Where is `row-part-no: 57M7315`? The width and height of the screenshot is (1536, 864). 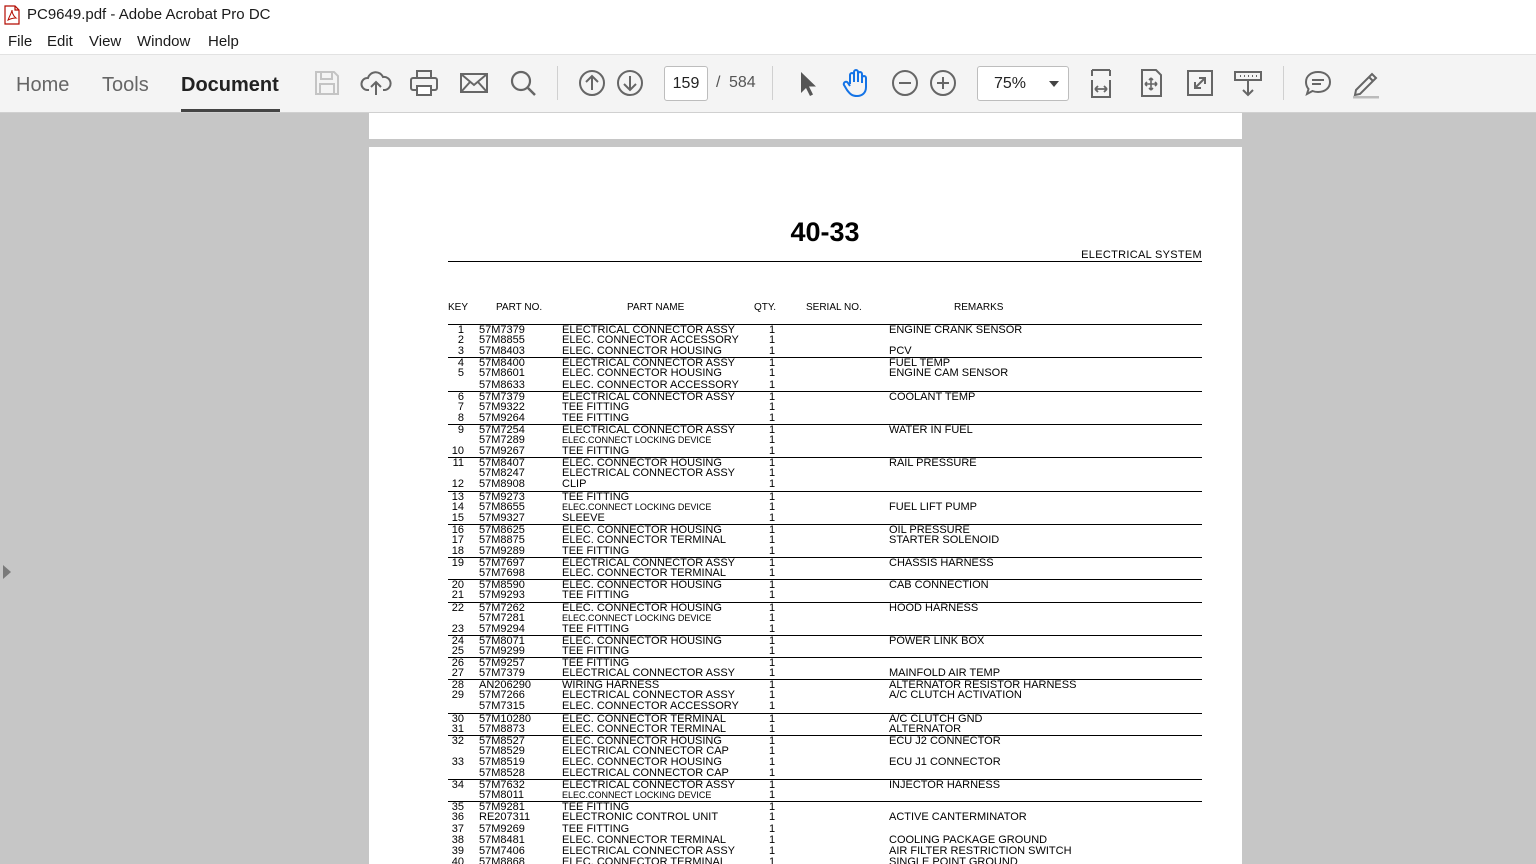
row-part-no: 57M7315 is located at coordinates (502, 706).